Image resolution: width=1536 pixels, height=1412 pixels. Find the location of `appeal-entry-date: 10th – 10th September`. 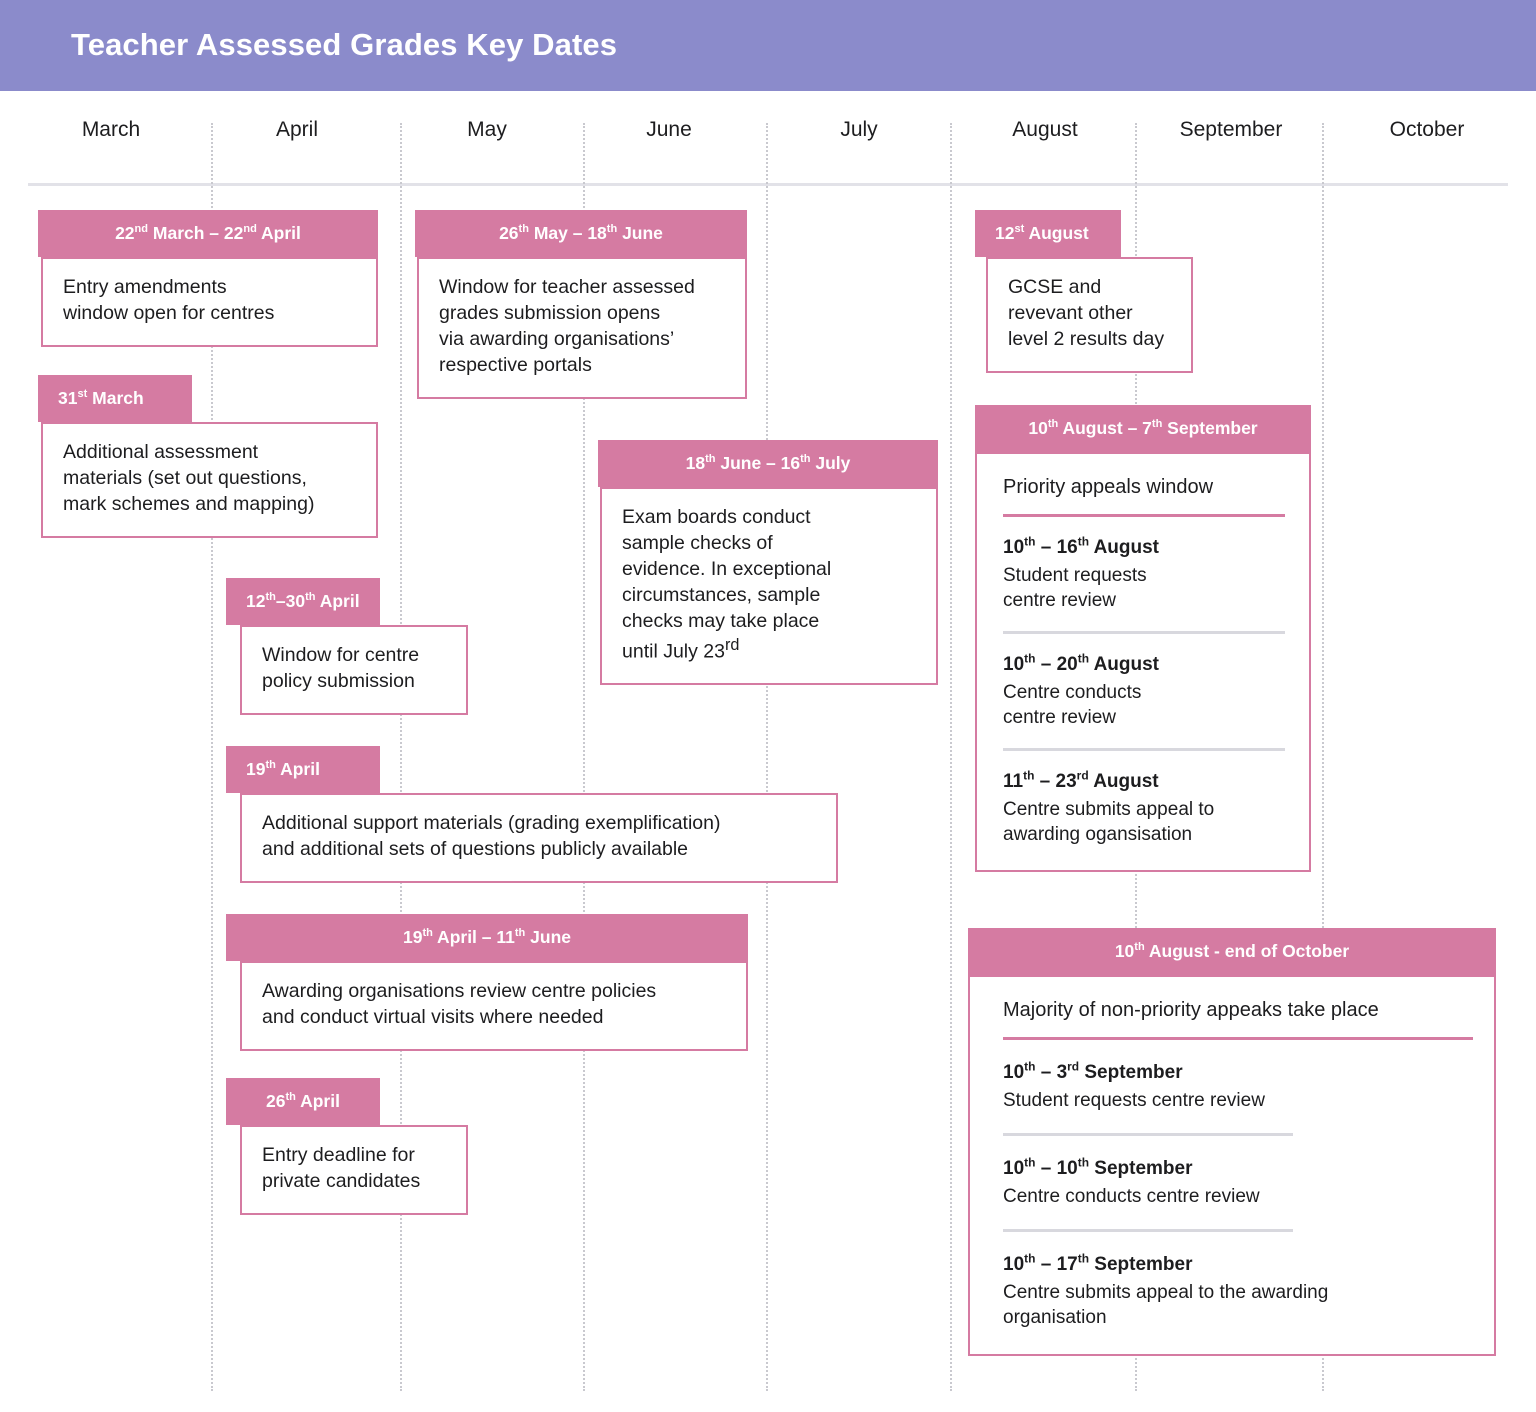

appeal-entry-date: 10th – 10th September is located at coordinates (1234, 1169).